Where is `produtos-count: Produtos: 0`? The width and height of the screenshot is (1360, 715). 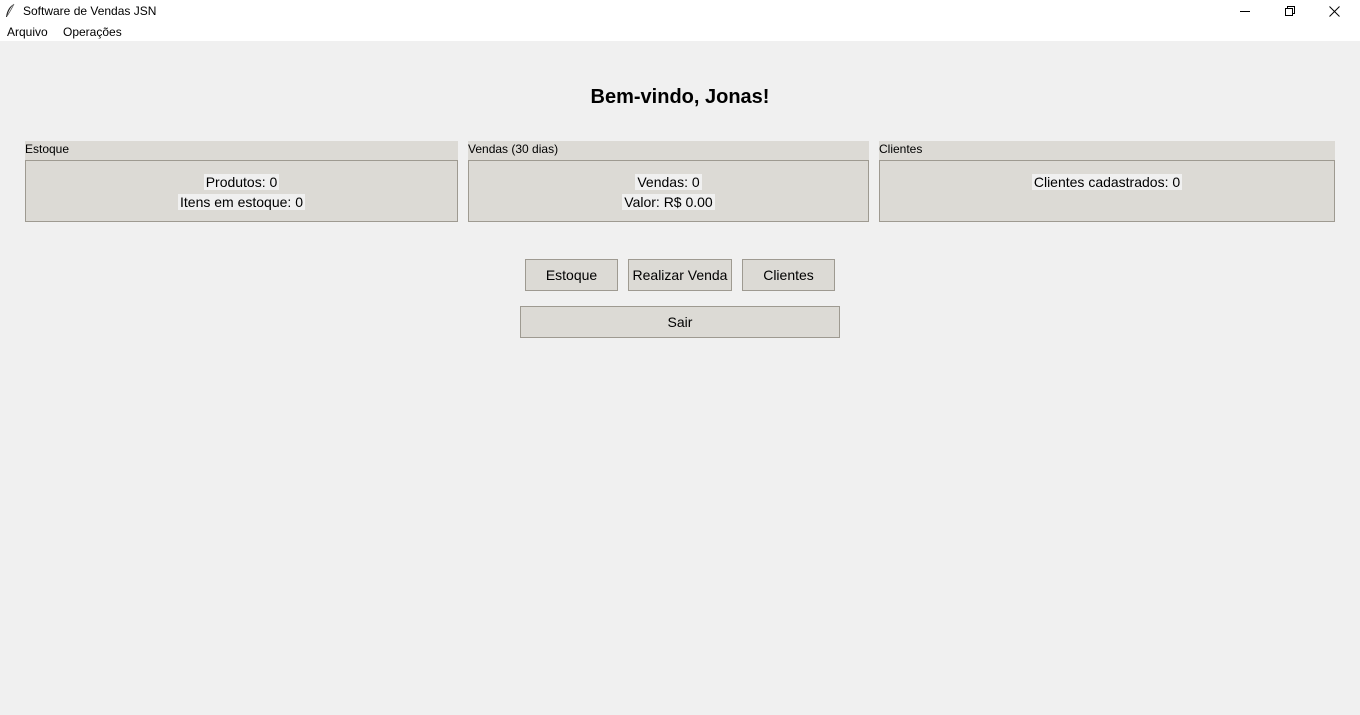
produtos-count: Produtos: 0 is located at coordinates (241, 182).